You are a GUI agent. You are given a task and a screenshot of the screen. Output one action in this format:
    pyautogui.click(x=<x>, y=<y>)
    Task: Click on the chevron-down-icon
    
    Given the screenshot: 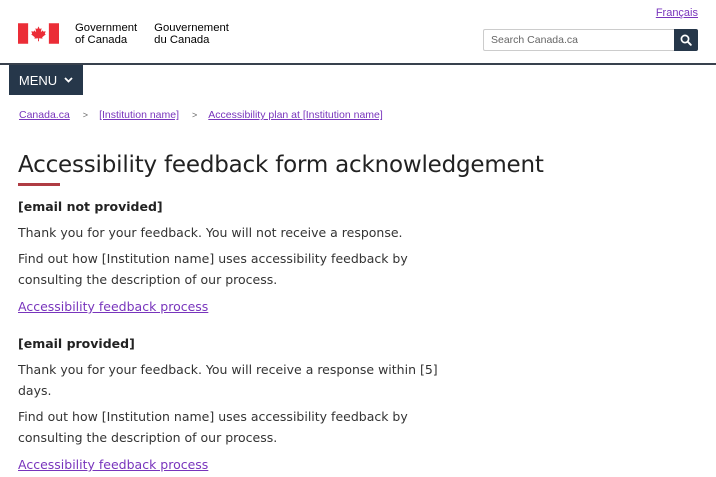 What is the action you would take?
    pyautogui.click(x=68, y=80)
    